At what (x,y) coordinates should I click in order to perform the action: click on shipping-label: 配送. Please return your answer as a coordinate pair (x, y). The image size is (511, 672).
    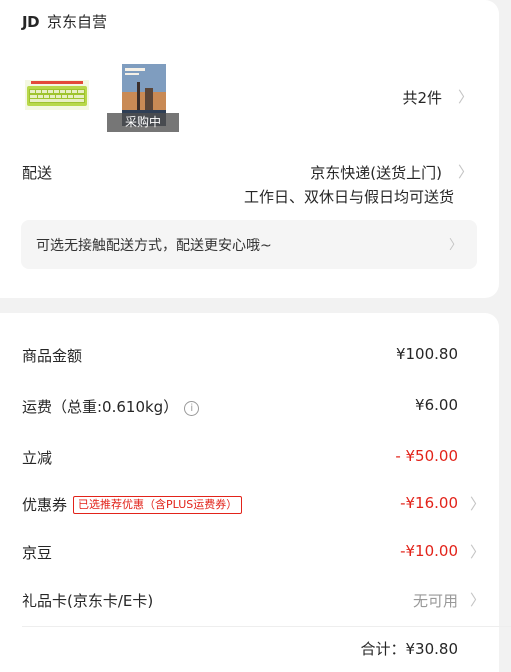
    Looking at the image, I should click on (37, 173).